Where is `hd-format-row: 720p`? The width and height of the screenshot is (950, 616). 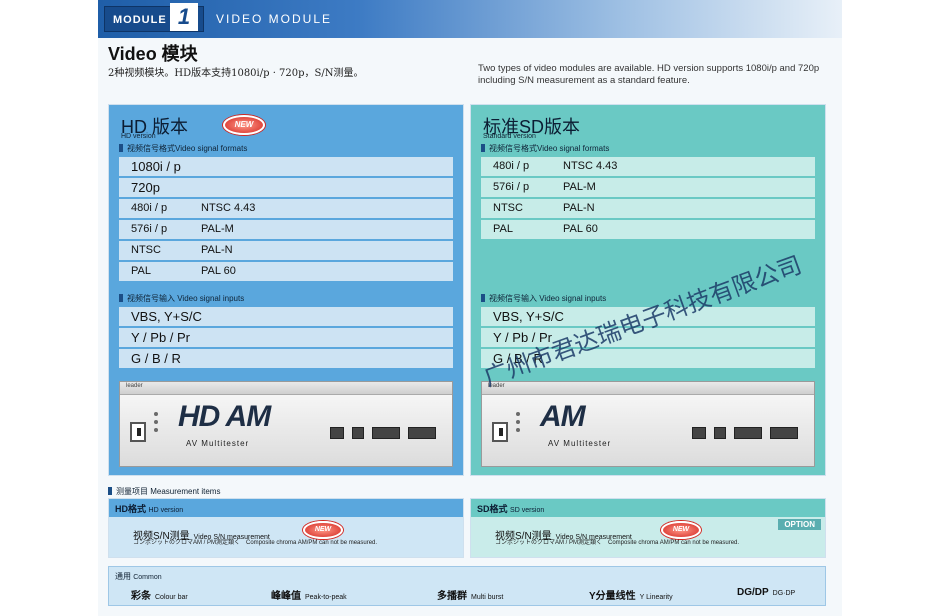
hd-format-row: 720p is located at coordinates (286, 187).